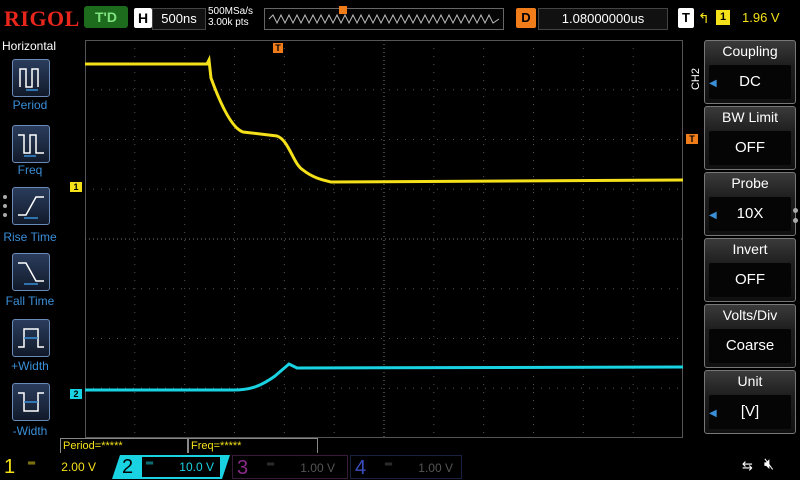  I want to click on delay-value: 1.08000000us, so click(603, 19).